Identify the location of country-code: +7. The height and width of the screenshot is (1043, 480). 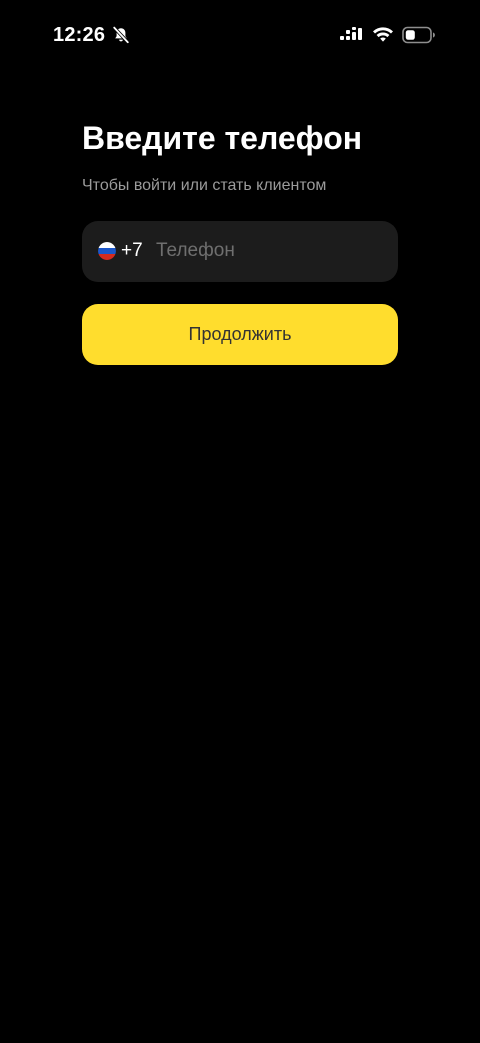
(132, 251).